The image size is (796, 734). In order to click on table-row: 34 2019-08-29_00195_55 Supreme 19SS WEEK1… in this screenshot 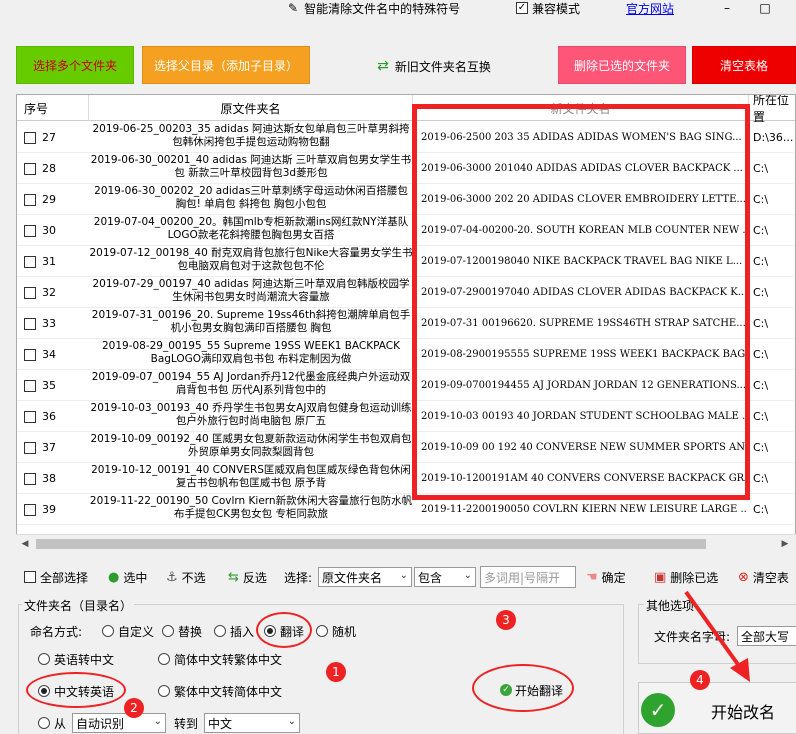, I will do `click(406, 354)`.